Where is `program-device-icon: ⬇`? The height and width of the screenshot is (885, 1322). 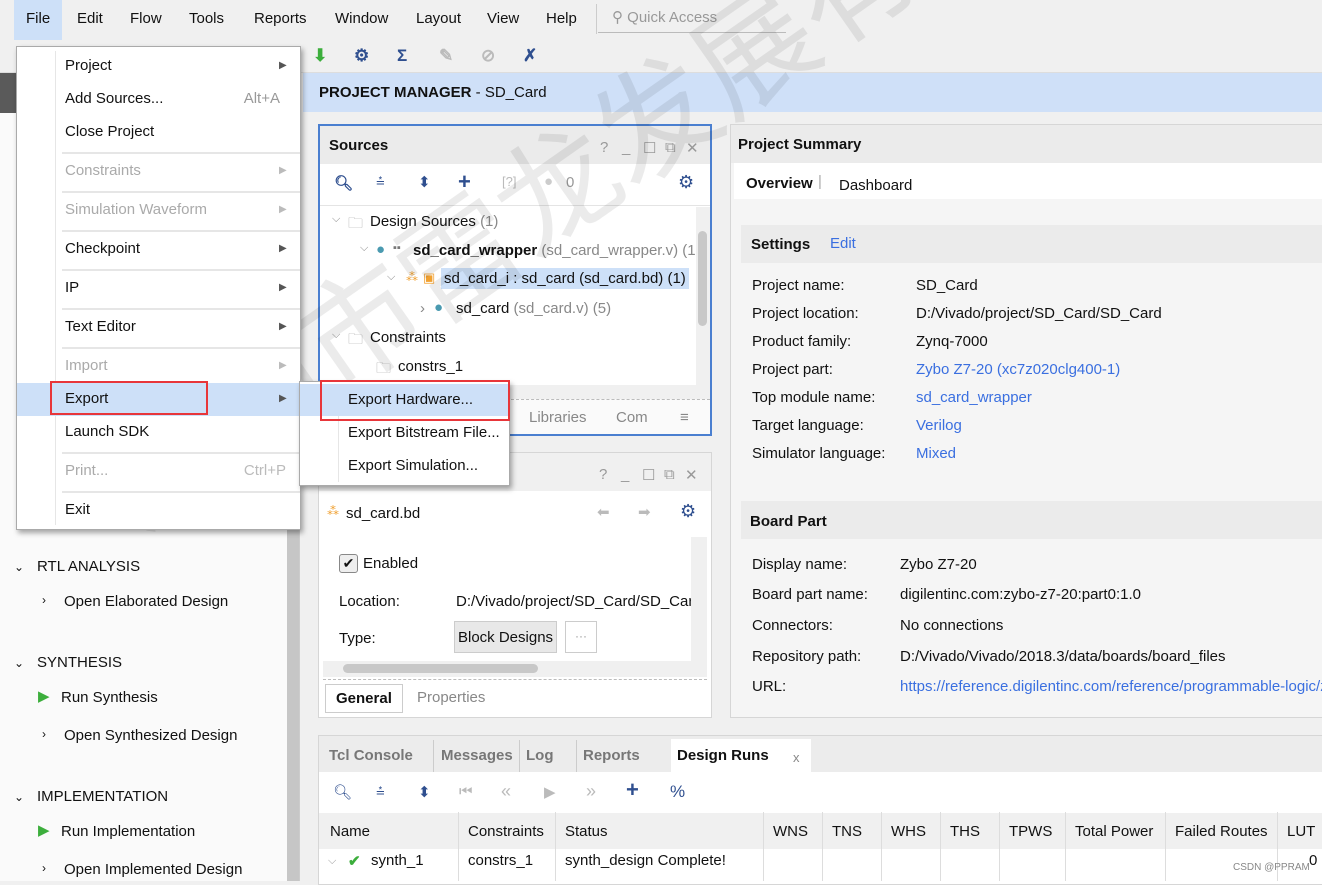
program-device-icon: ⬇ is located at coordinates (320, 56).